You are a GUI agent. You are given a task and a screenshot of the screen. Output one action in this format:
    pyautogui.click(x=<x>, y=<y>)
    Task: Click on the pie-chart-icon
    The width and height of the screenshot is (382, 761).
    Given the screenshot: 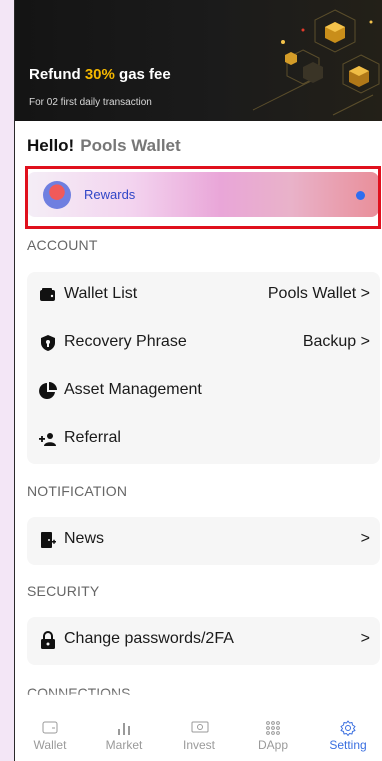 What is the action you would take?
    pyautogui.click(x=48, y=390)
    